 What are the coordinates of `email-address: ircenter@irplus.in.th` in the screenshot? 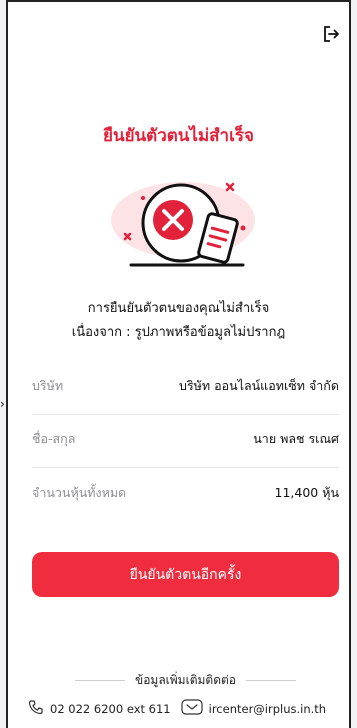 It's located at (267, 708).